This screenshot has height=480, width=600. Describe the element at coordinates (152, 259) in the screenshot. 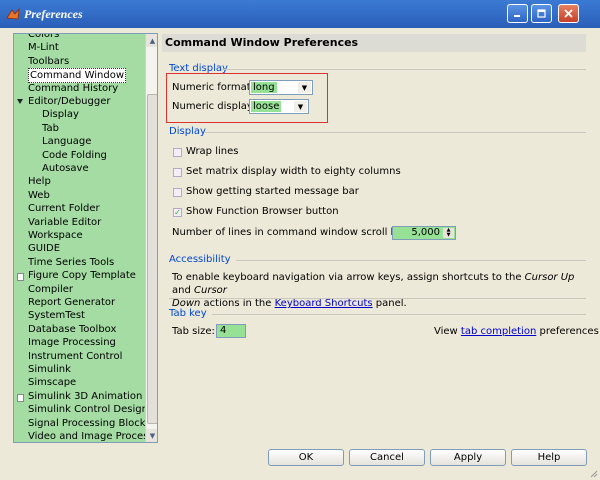

I see `scroll-thumb` at that location.